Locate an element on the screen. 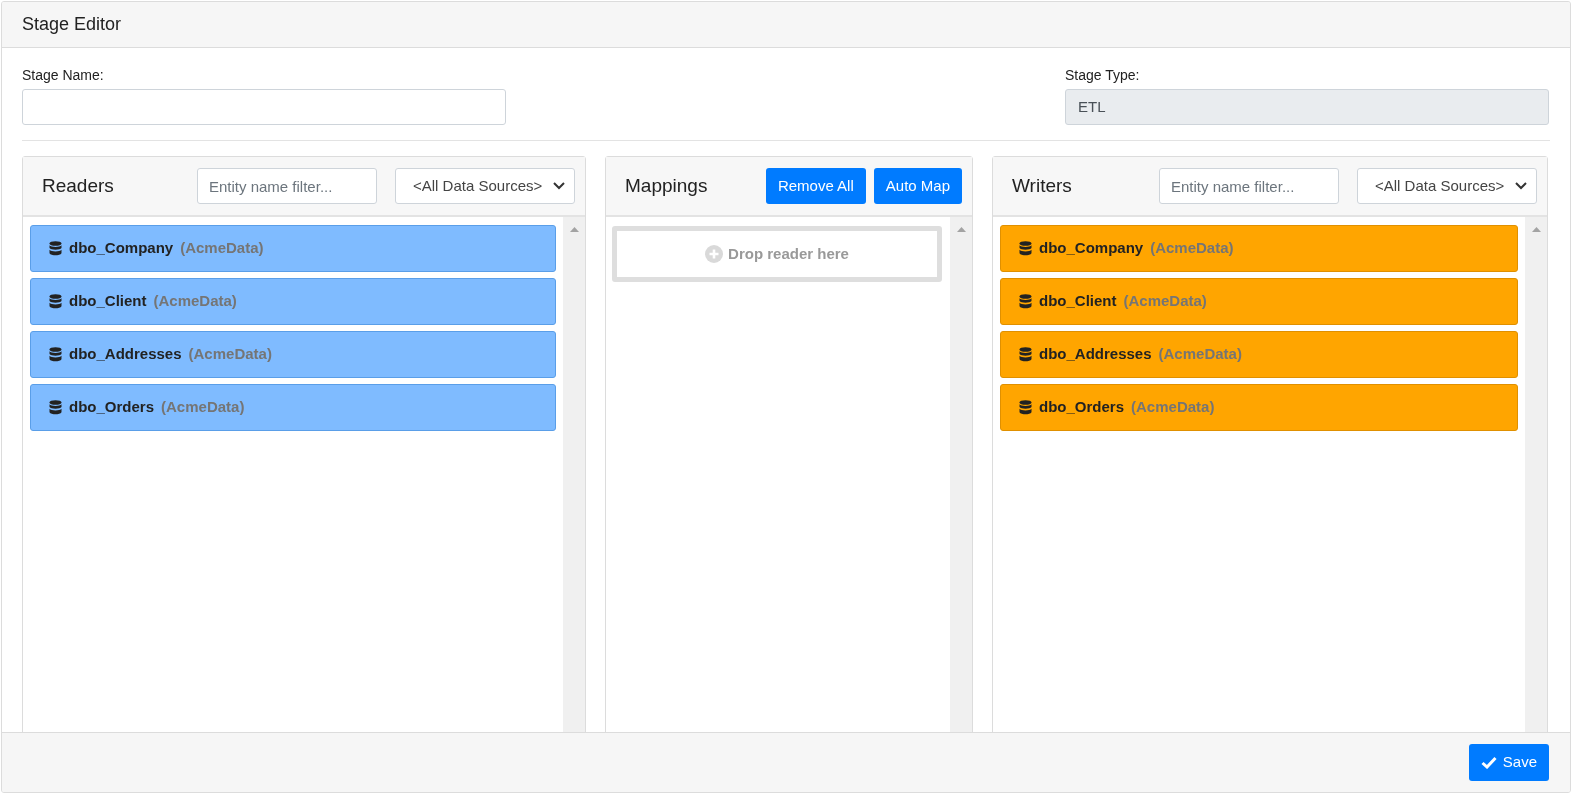 The width and height of the screenshot is (1572, 797). action-button: Remove All is located at coordinates (815, 186).